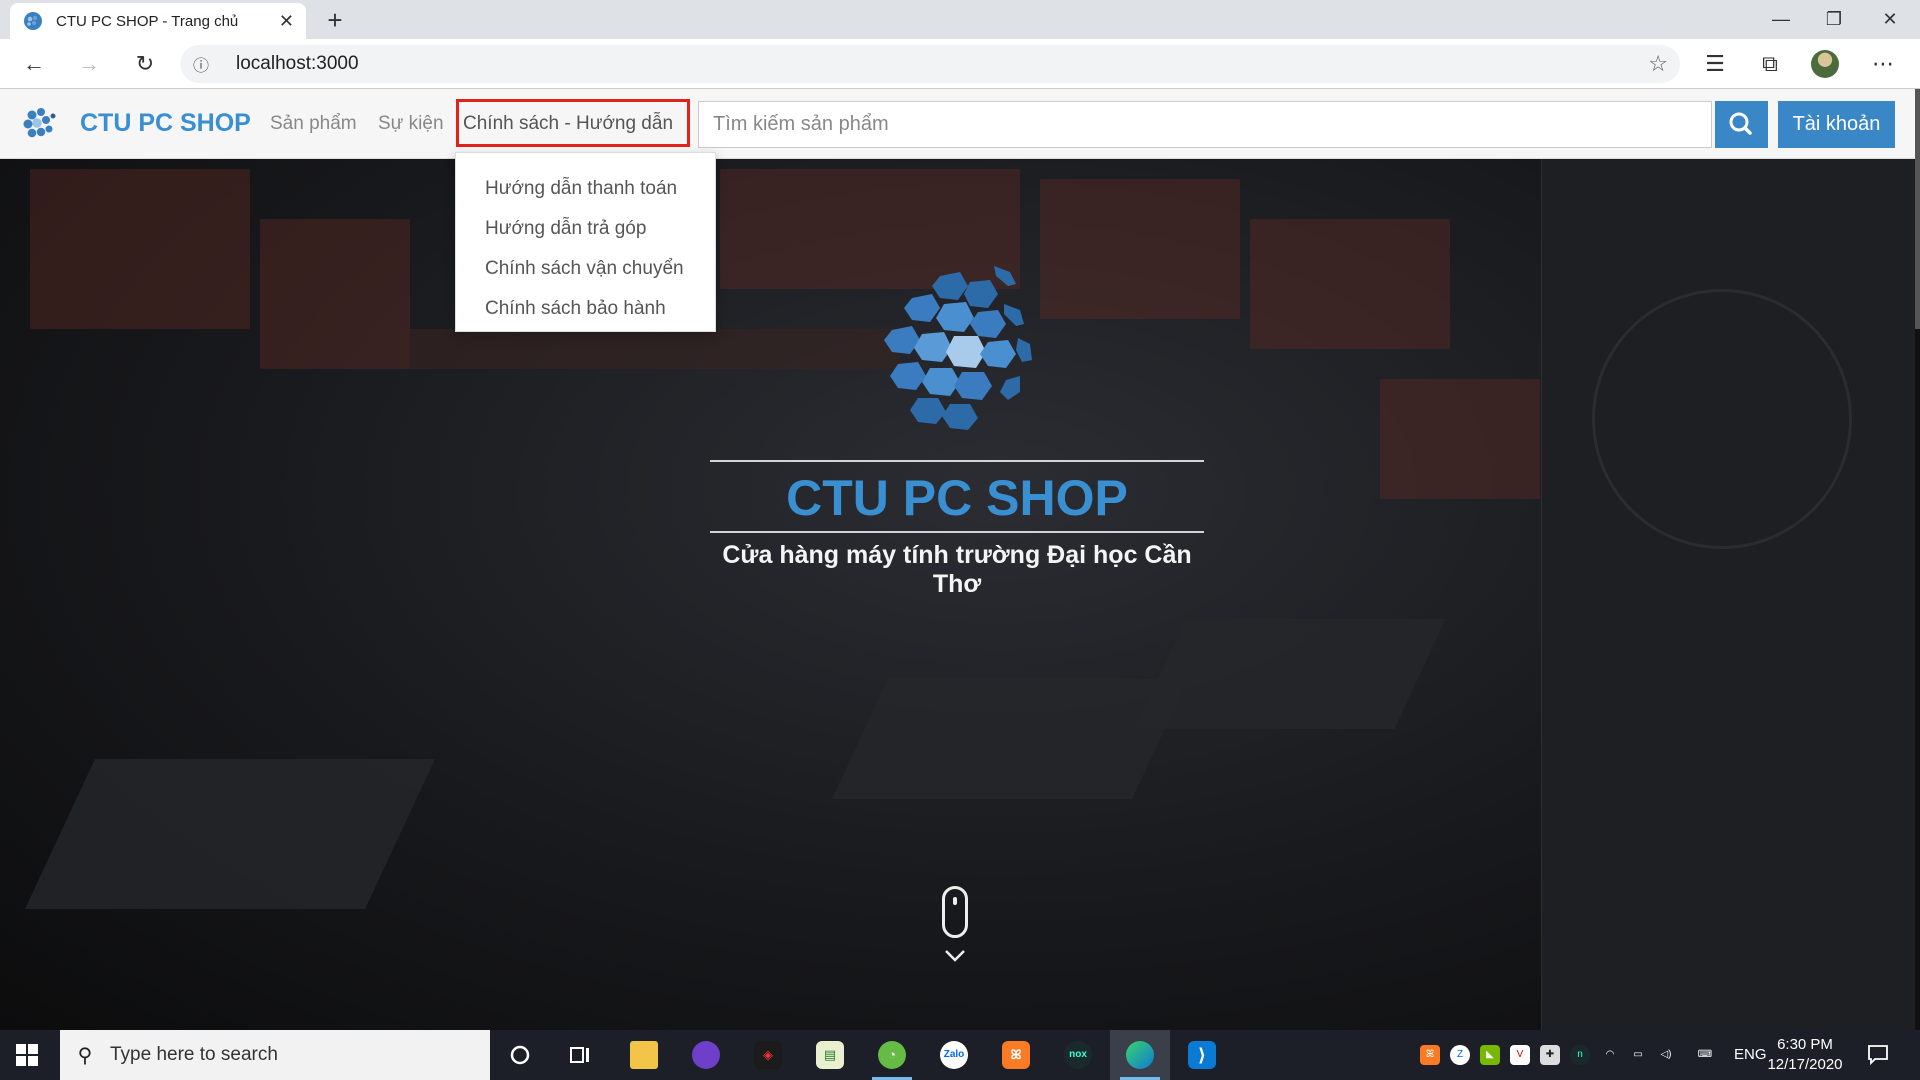 This screenshot has height=1080, width=1920. What do you see at coordinates (1805, 1064) in the screenshot?
I see `clock-date: 12/17/2020` at bounding box center [1805, 1064].